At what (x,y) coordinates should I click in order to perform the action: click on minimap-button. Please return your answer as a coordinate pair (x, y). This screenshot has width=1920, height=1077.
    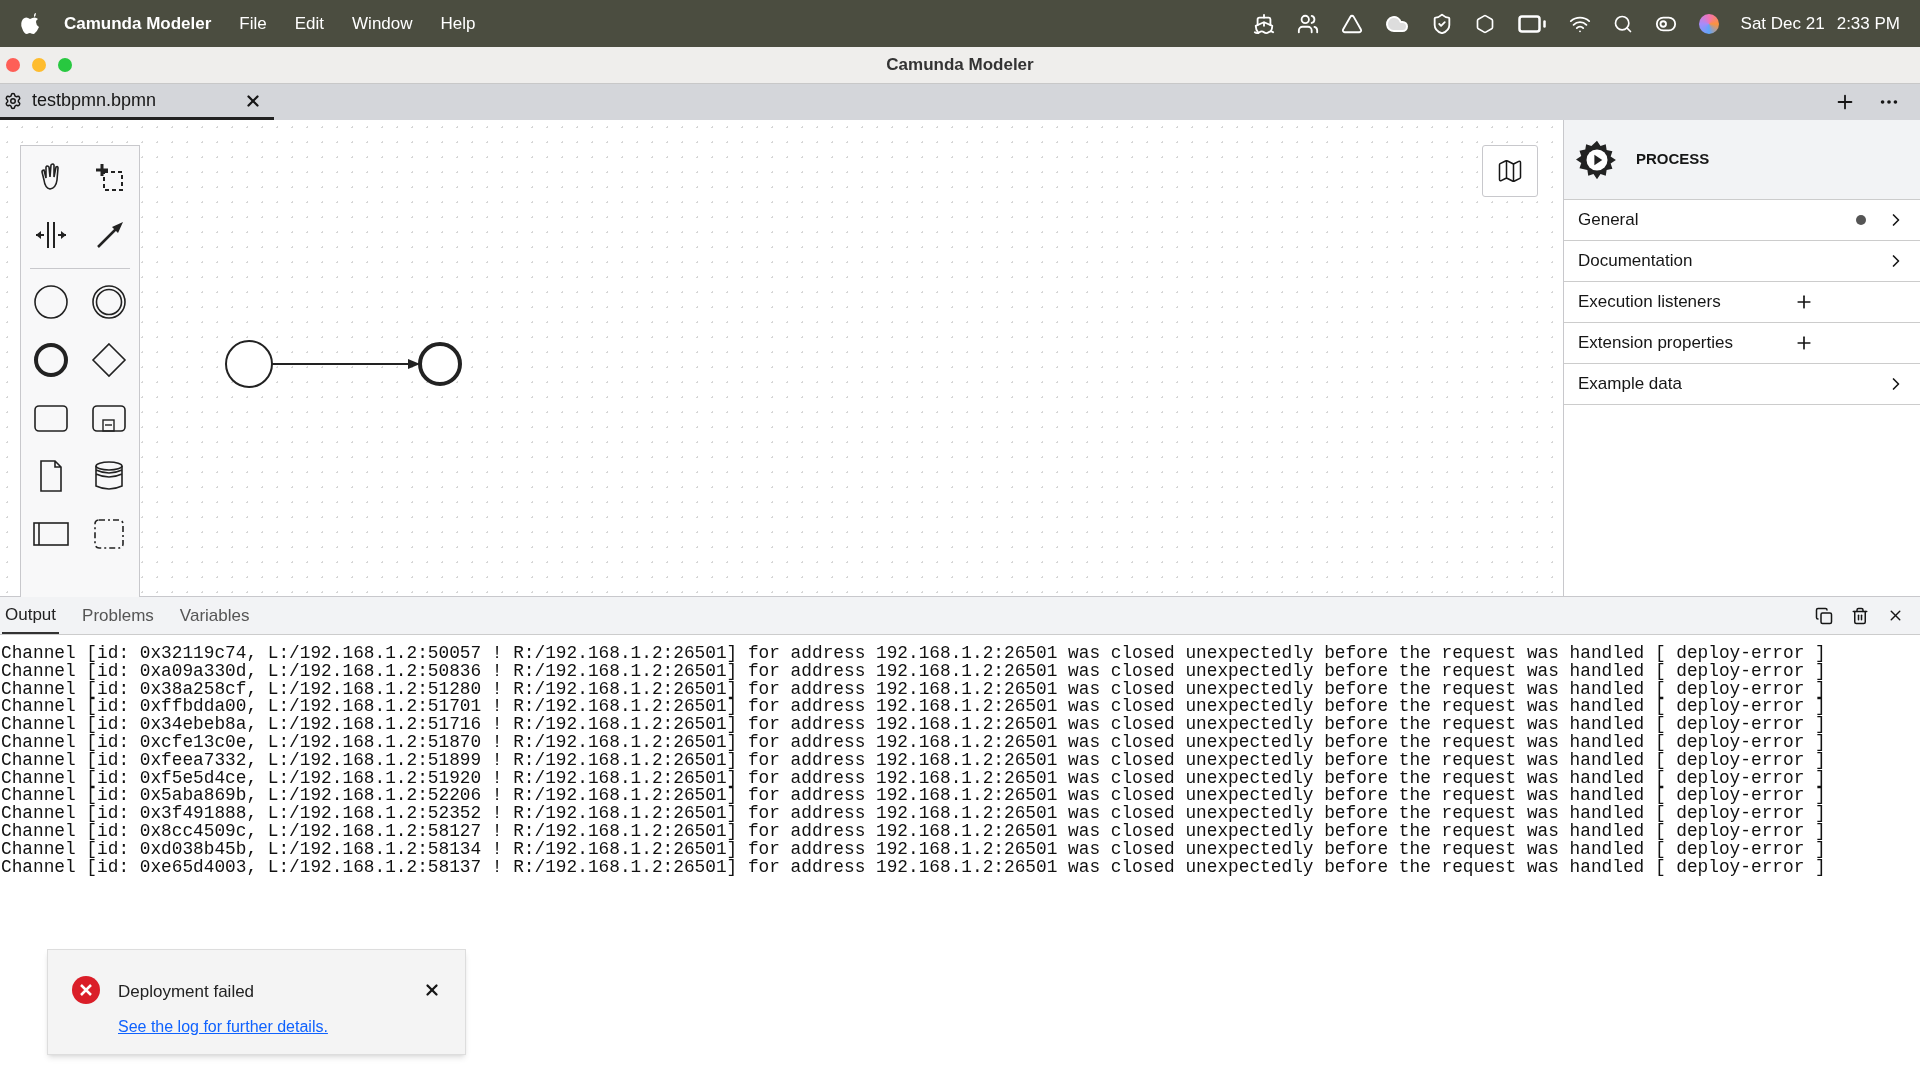
    Looking at the image, I should click on (1510, 171).